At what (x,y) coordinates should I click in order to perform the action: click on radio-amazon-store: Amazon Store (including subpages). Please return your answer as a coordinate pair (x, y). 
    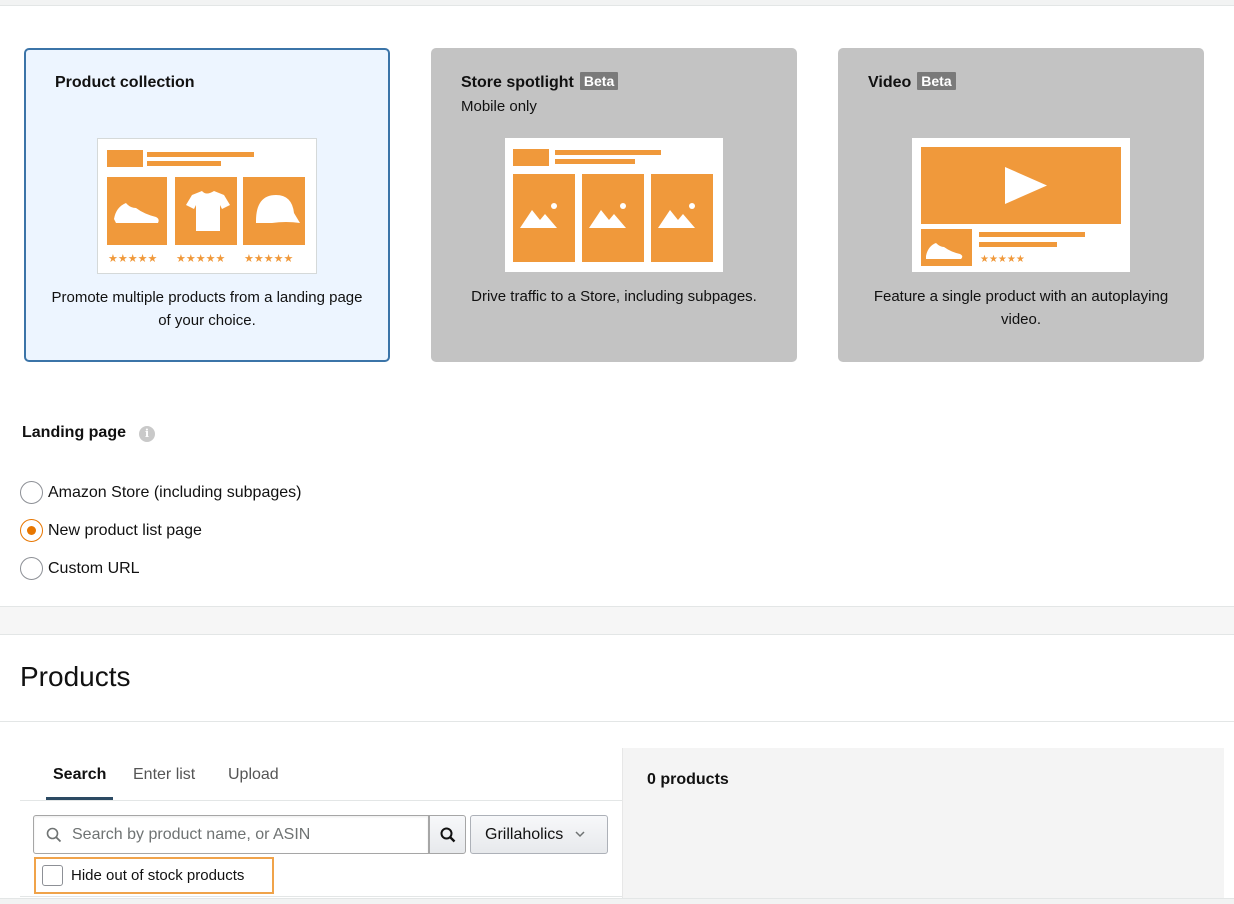
    Looking at the image, I should click on (160, 492).